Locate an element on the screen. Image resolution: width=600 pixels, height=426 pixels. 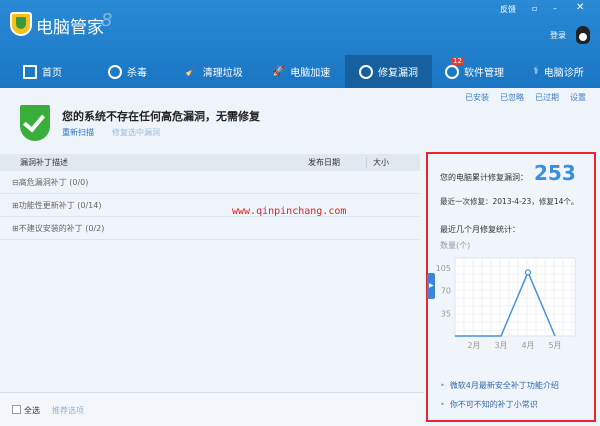
repair-chart: 35 70 105 2月 3月 4月 5月 is located at coordinates (506, 303).